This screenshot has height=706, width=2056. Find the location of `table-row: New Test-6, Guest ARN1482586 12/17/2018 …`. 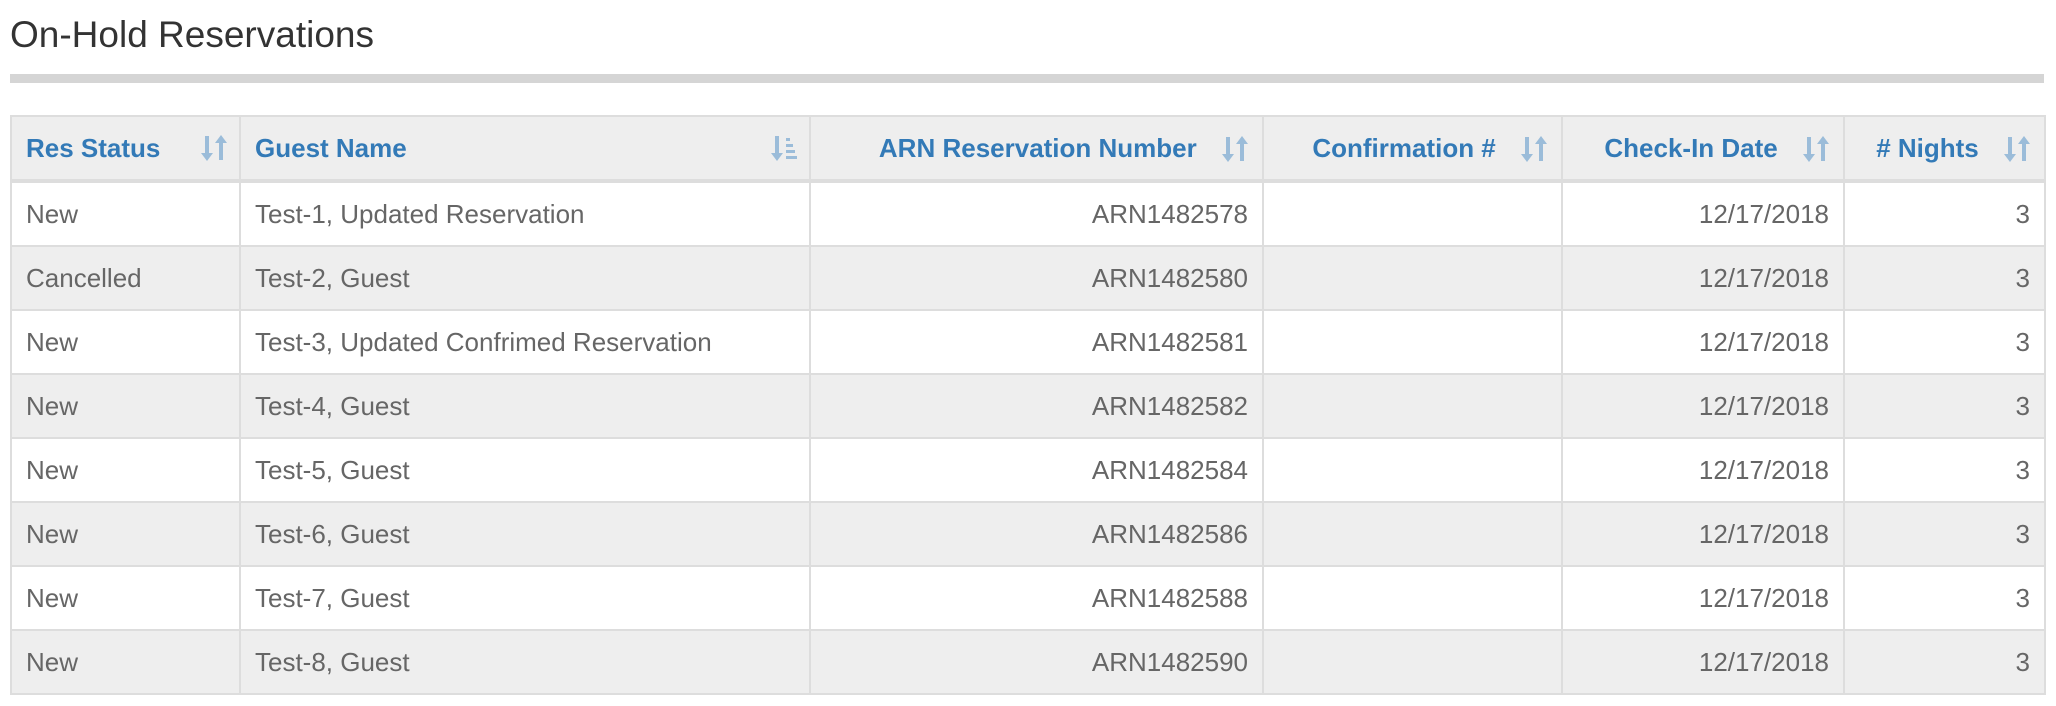

table-row: New Test-6, Guest ARN1482586 12/17/2018 … is located at coordinates (1028, 534).